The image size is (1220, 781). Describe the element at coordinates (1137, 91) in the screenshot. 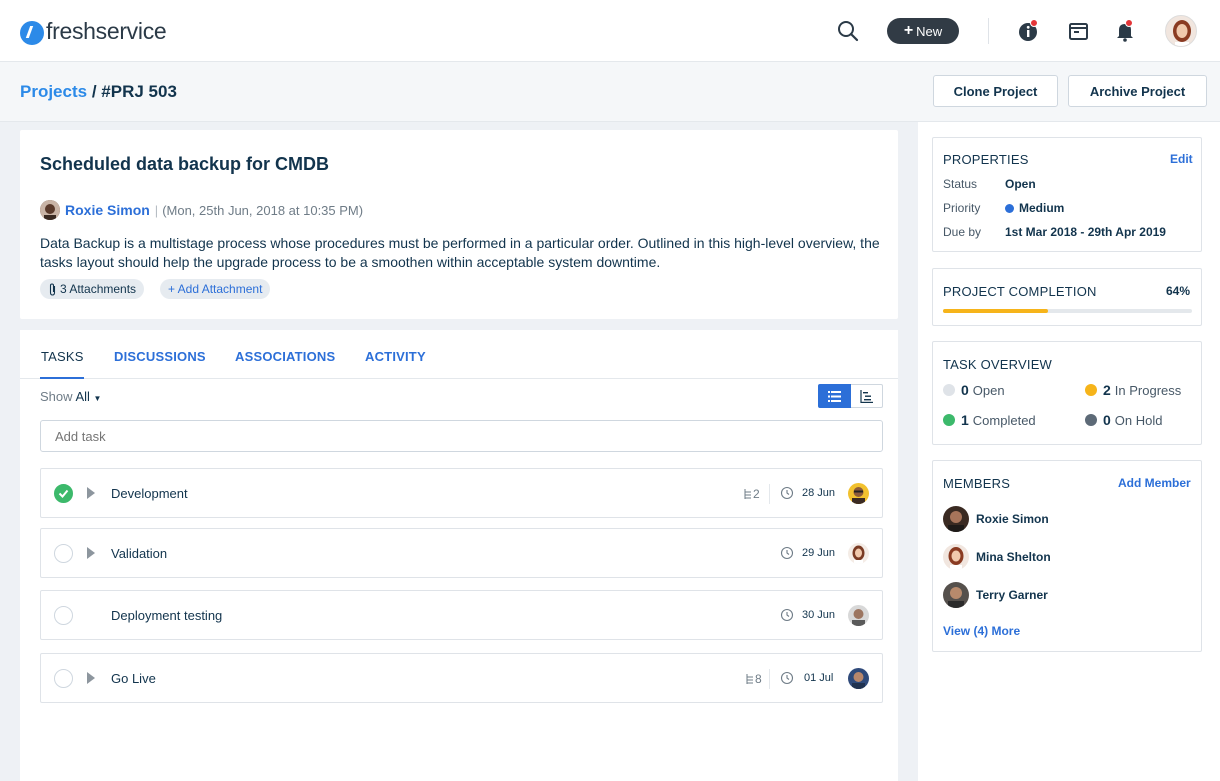

I see `archive-project-button: Archive Project` at that location.